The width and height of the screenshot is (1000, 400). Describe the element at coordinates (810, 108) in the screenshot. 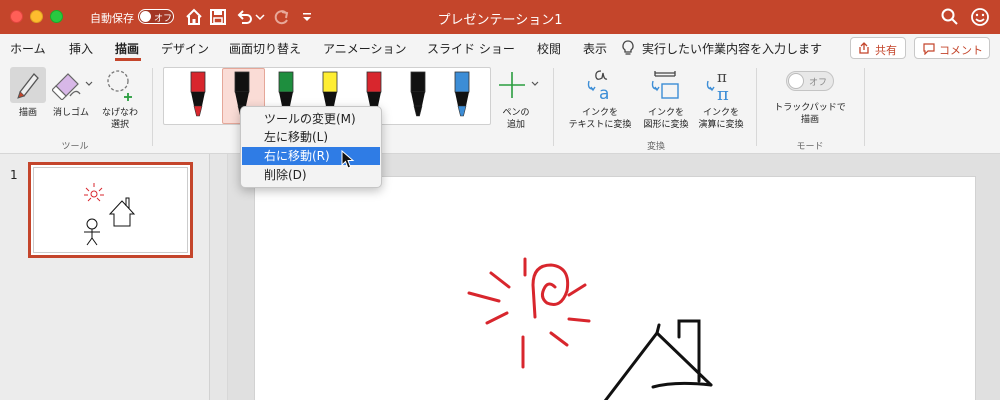

I see `trackpad-label-line1: トラックパッドで` at that location.